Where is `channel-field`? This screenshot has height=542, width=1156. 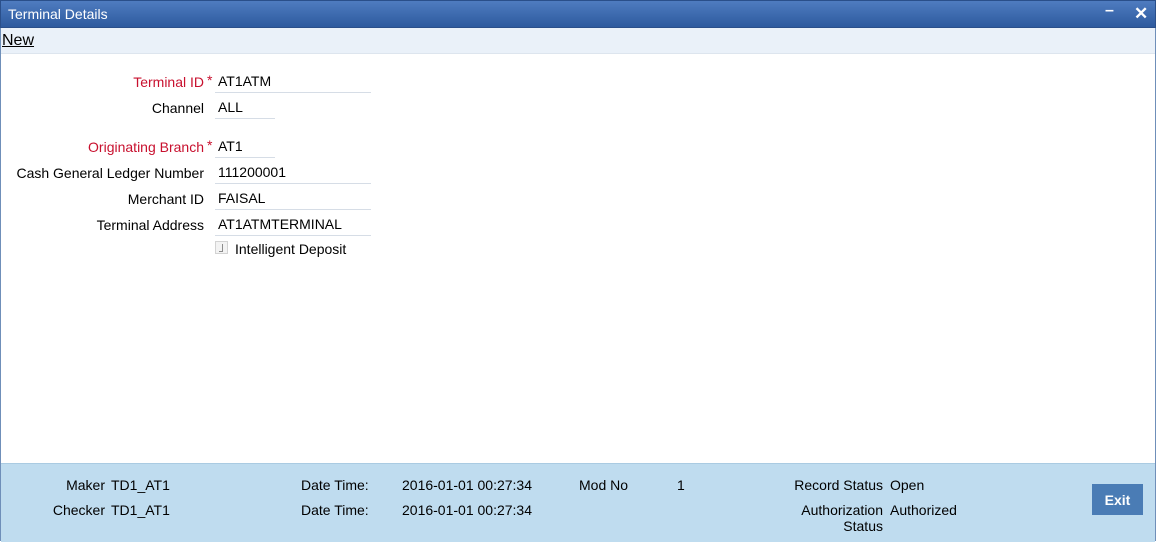 channel-field is located at coordinates (245, 107).